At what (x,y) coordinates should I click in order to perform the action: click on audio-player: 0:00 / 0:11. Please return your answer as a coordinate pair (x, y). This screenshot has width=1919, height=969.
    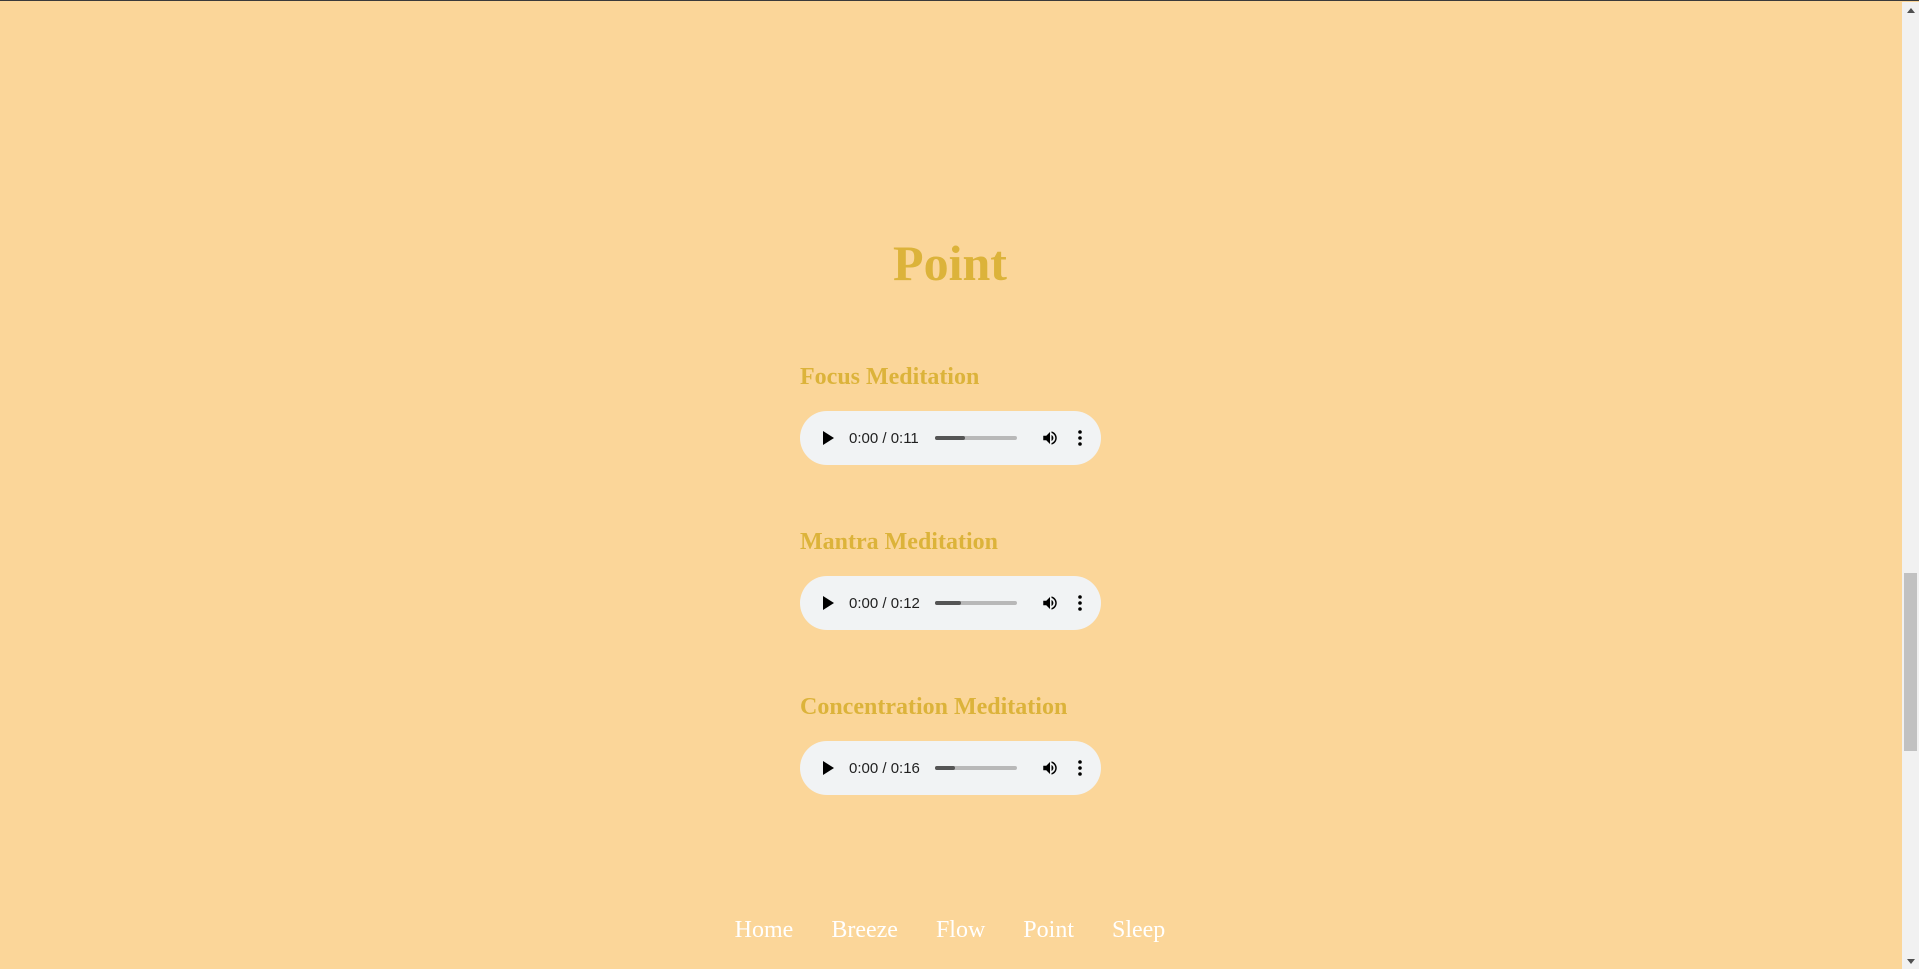
    Looking at the image, I should click on (950, 438).